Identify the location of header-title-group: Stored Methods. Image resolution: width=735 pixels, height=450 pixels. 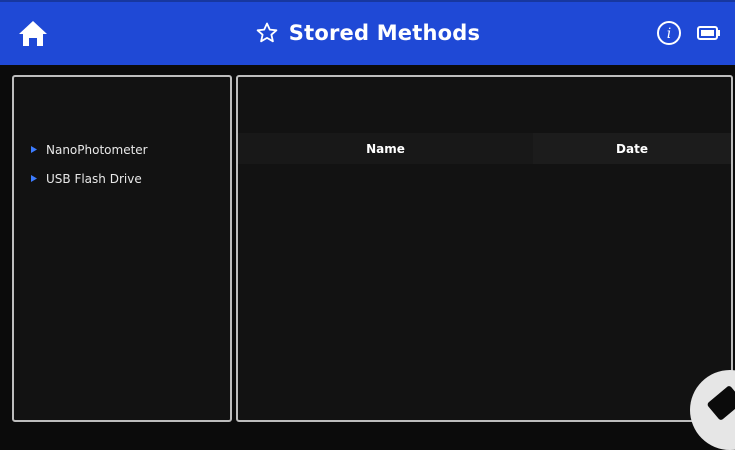
(367, 32).